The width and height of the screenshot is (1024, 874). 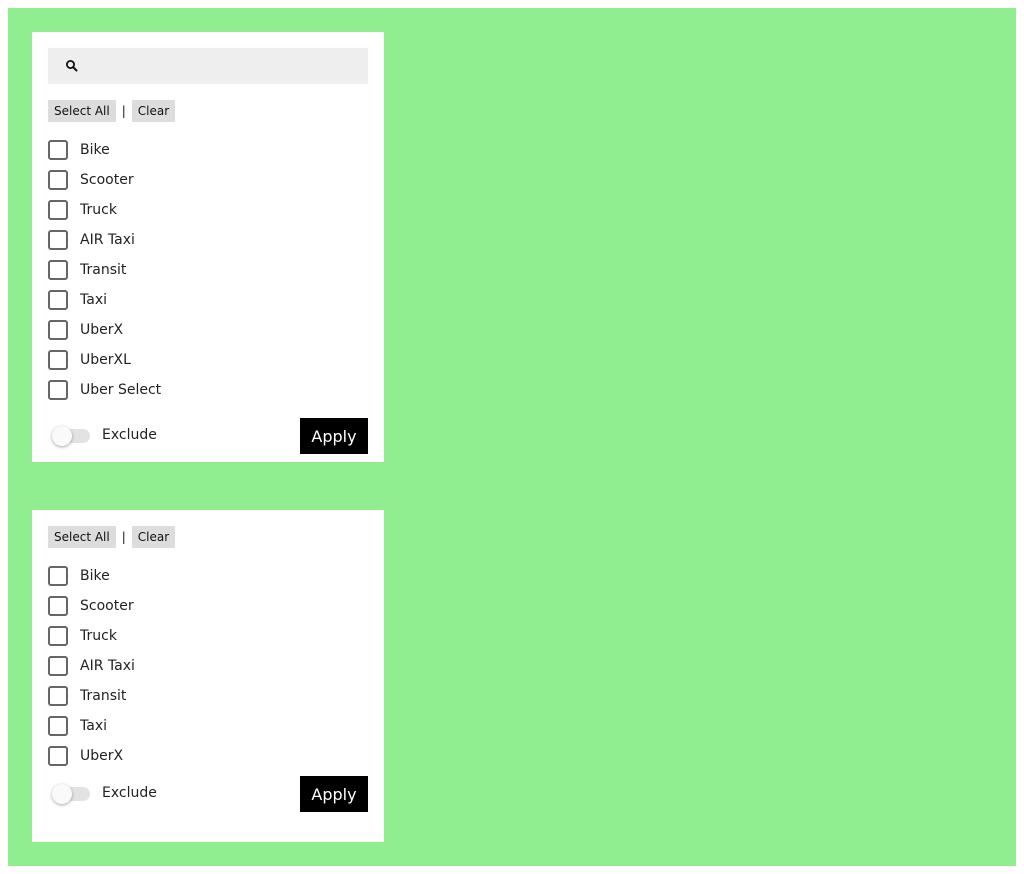 I want to click on search-input, so click(x=223, y=66).